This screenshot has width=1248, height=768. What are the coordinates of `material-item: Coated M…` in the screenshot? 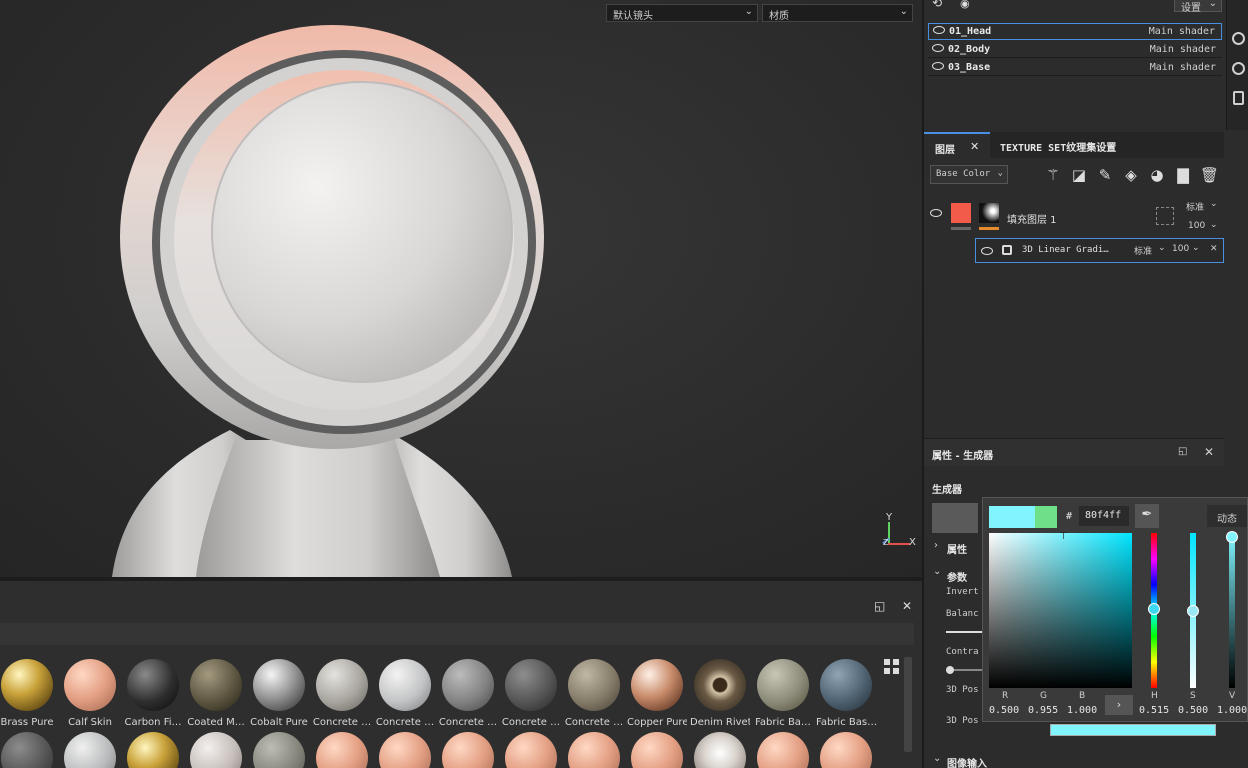 It's located at (216, 693).